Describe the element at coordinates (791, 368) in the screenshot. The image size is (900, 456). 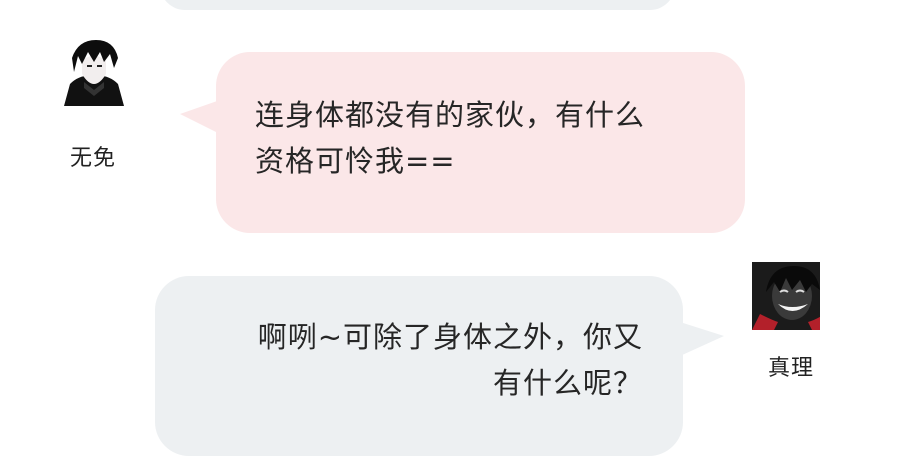
I see `sender-name-zhenli: 真理` at that location.